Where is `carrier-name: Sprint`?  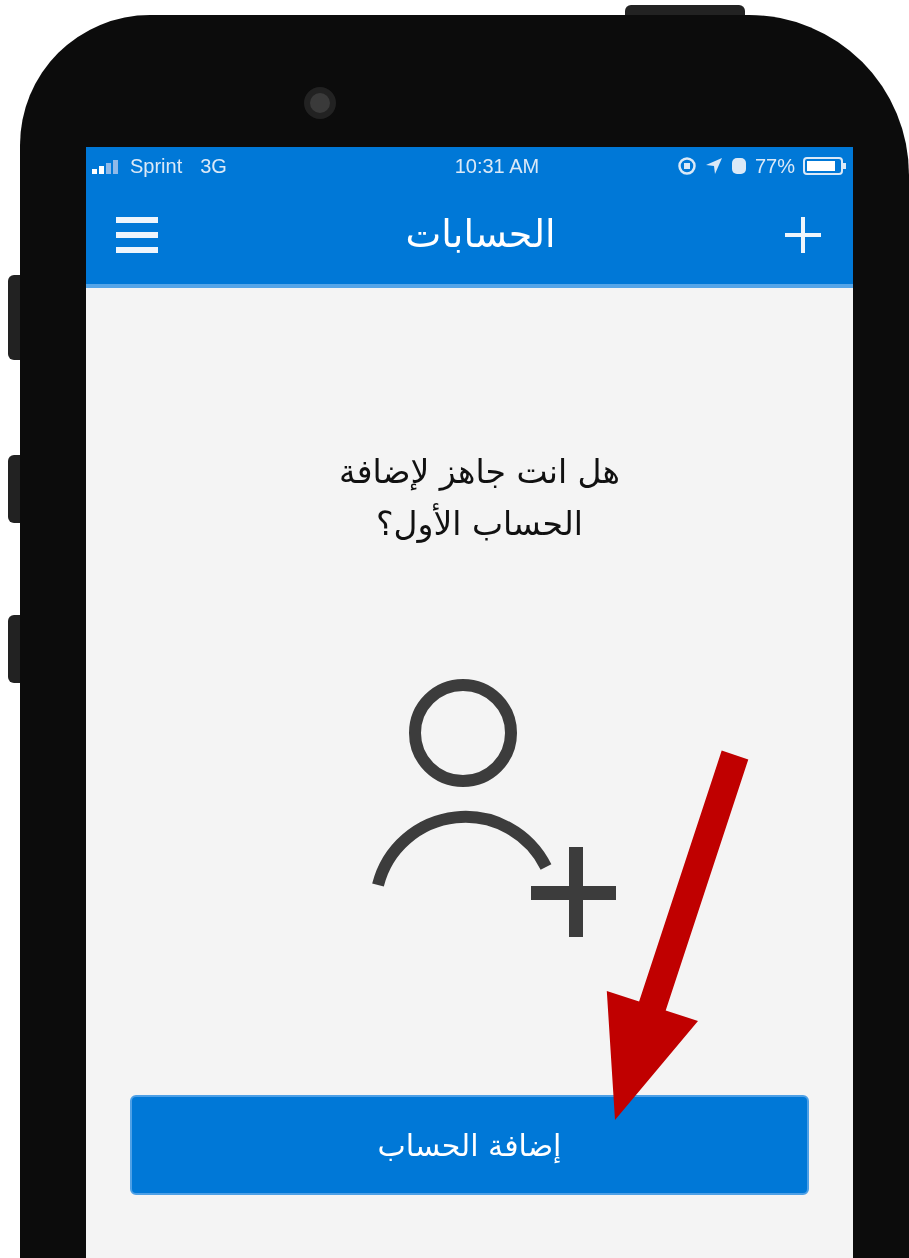 carrier-name: Sprint is located at coordinates (156, 166).